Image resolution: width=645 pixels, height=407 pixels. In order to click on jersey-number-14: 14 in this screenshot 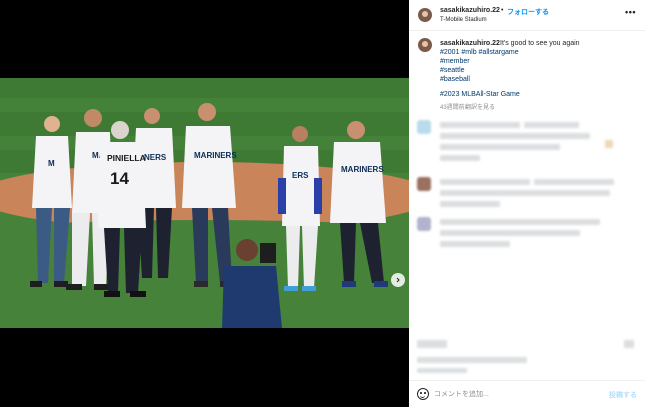, I will do `click(119, 178)`.